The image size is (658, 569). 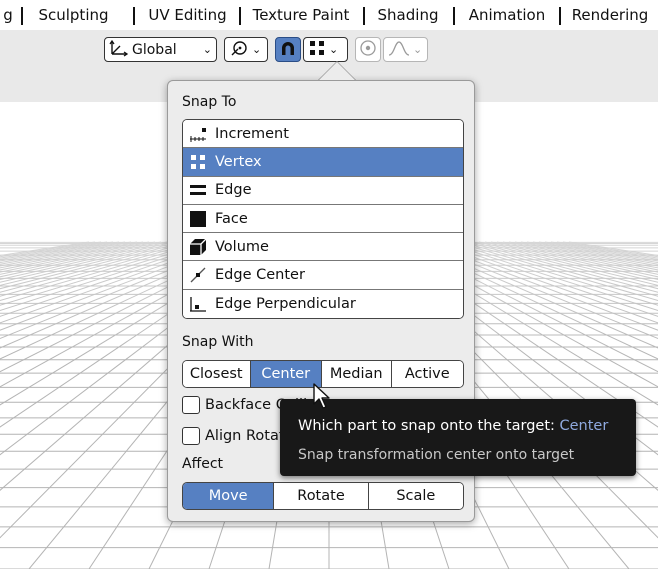 I want to click on edge-perpendicular-icon, so click(x=198, y=304).